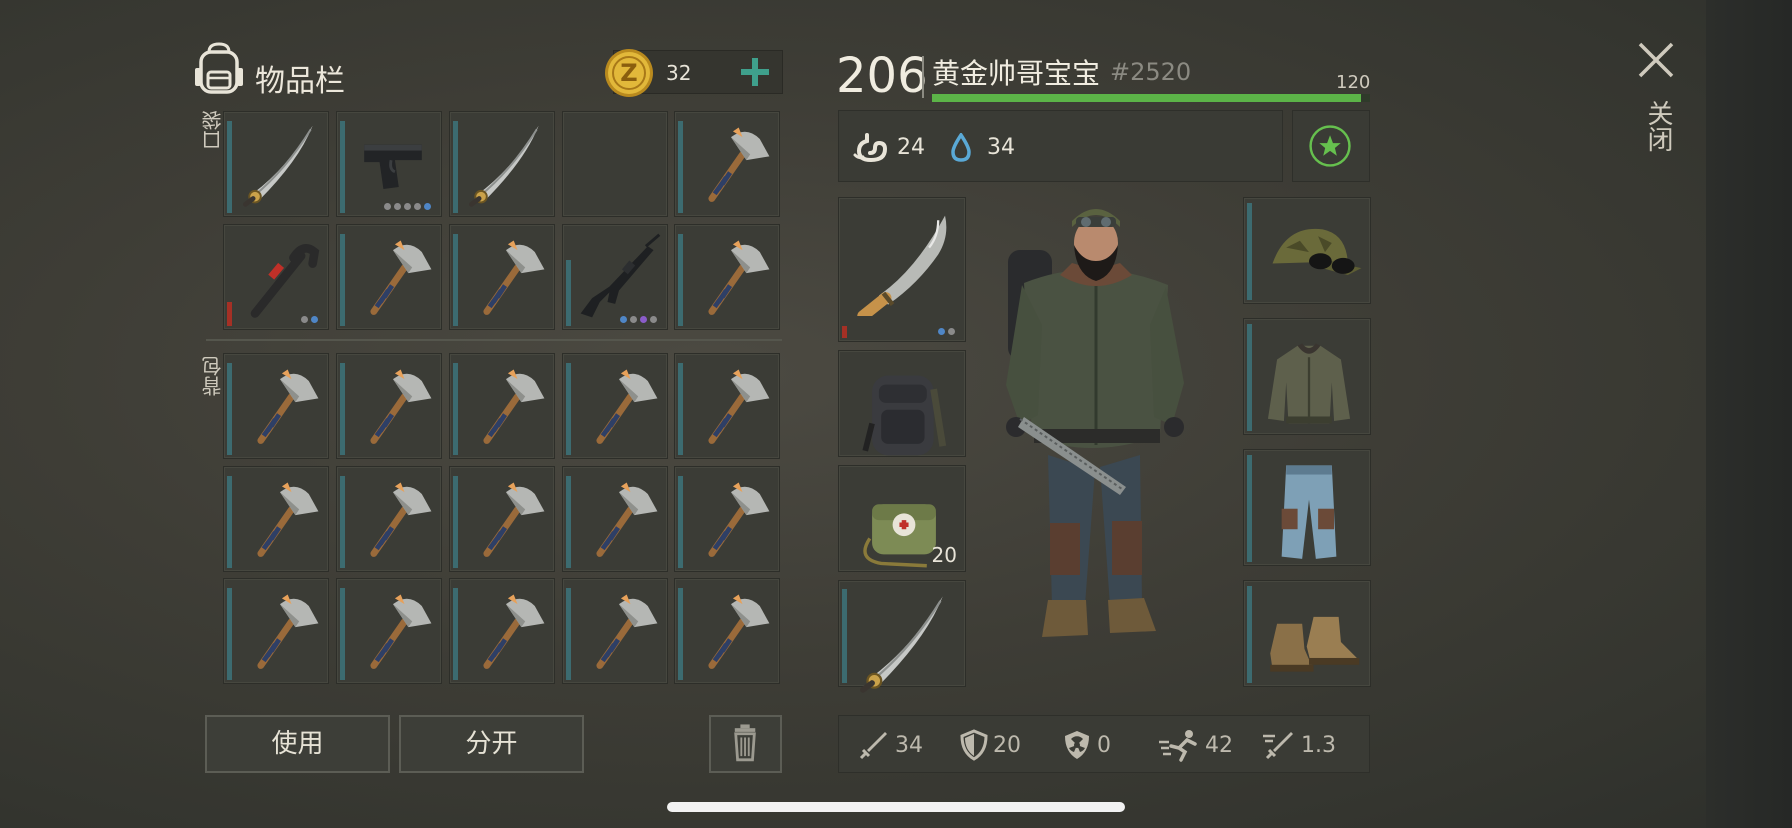 This screenshot has width=1792, height=828. I want to click on water-drop-icon, so click(961, 147).